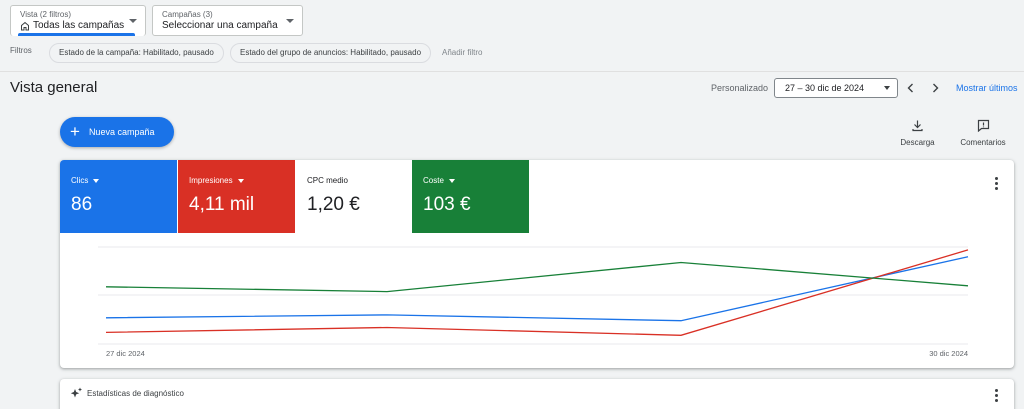  I want to click on page-title: Vista general, so click(54, 87).